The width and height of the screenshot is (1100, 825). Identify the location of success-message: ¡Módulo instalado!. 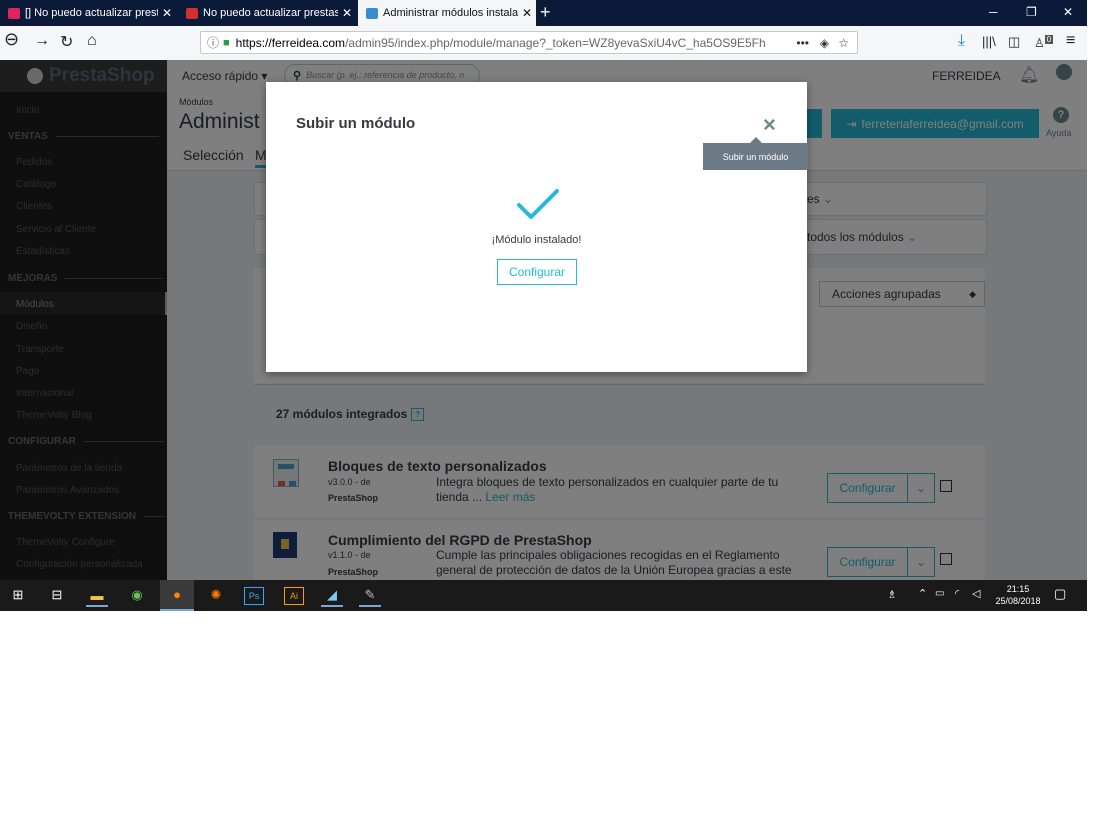
(536, 240).